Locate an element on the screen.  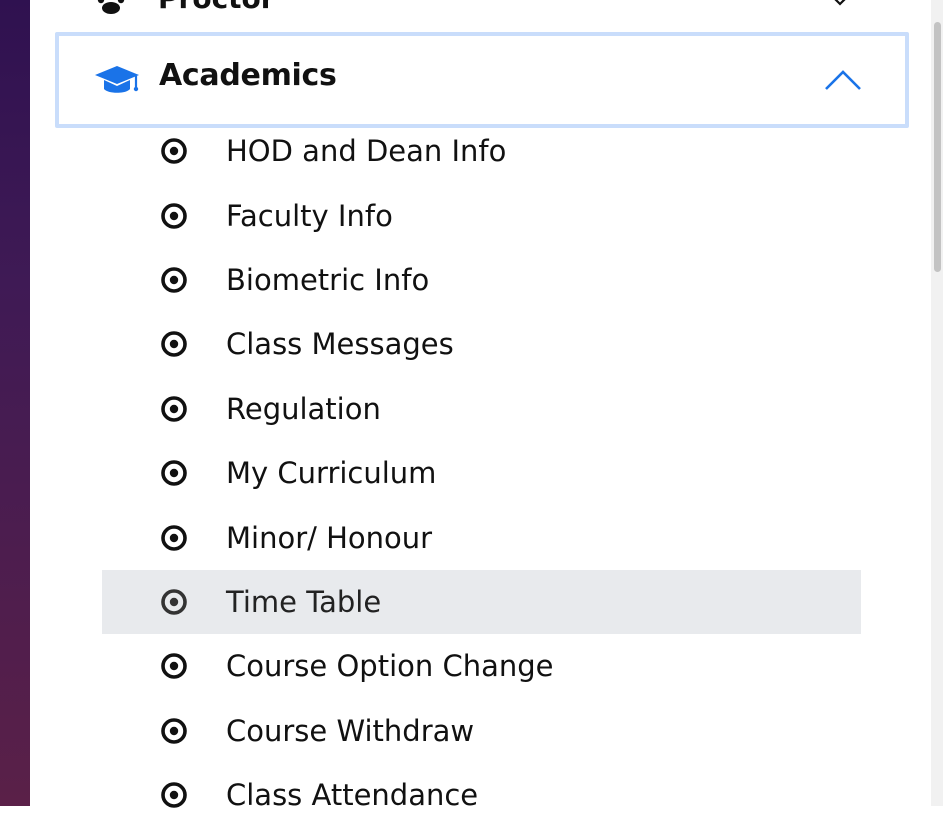
chevron-down-icon is located at coordinates (840, 5).